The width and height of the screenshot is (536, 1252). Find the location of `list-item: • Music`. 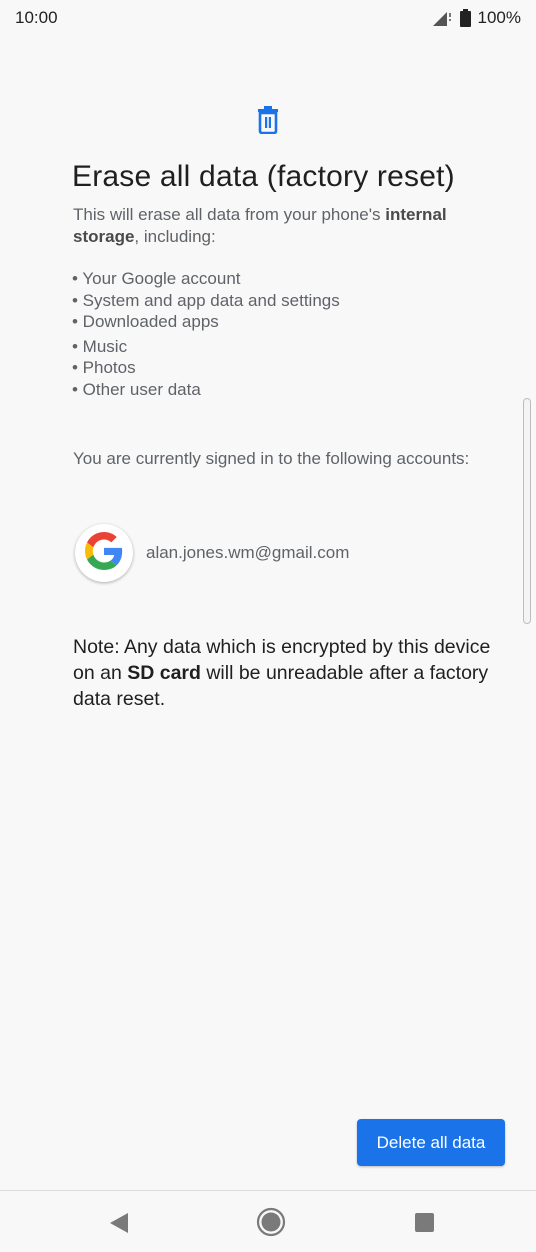

list-item: • Music is located at coordinates (100, 346).